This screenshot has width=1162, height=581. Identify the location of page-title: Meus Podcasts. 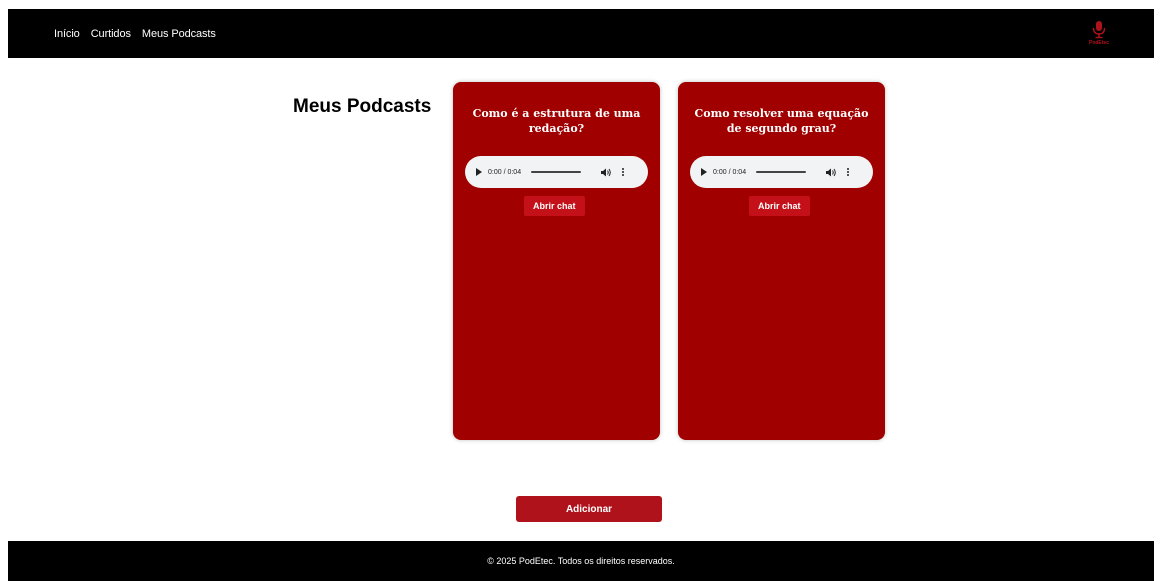
(362, 106).